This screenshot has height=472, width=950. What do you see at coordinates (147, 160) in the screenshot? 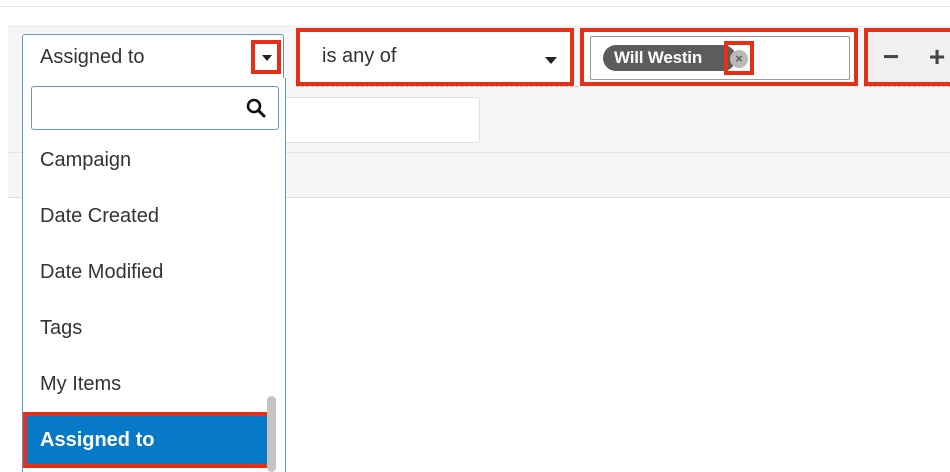
I see `dropdown-option: Campaign` at bounding box center [147, 160].